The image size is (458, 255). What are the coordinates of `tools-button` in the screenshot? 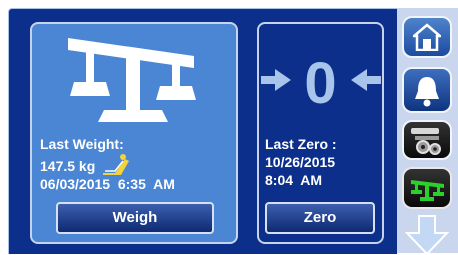 It's located at (427, 140).